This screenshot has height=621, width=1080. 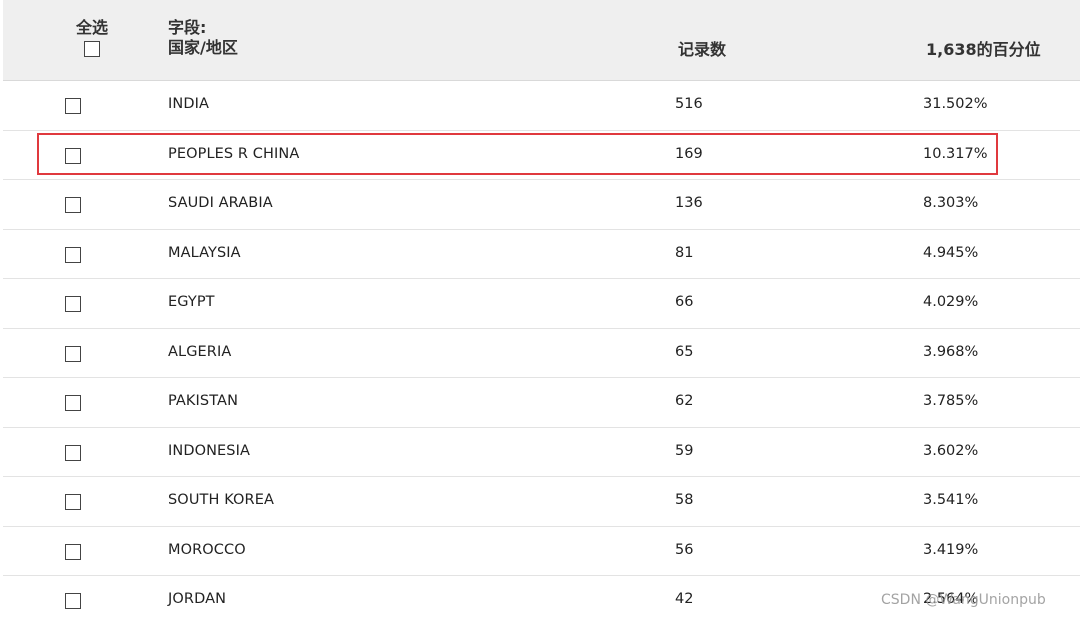 What do you see at coordinates (541, 155) in the screenshot?
I see `table-row: PEOPLES R CHINA 169 10.317%` at bounding box center [541, 155].